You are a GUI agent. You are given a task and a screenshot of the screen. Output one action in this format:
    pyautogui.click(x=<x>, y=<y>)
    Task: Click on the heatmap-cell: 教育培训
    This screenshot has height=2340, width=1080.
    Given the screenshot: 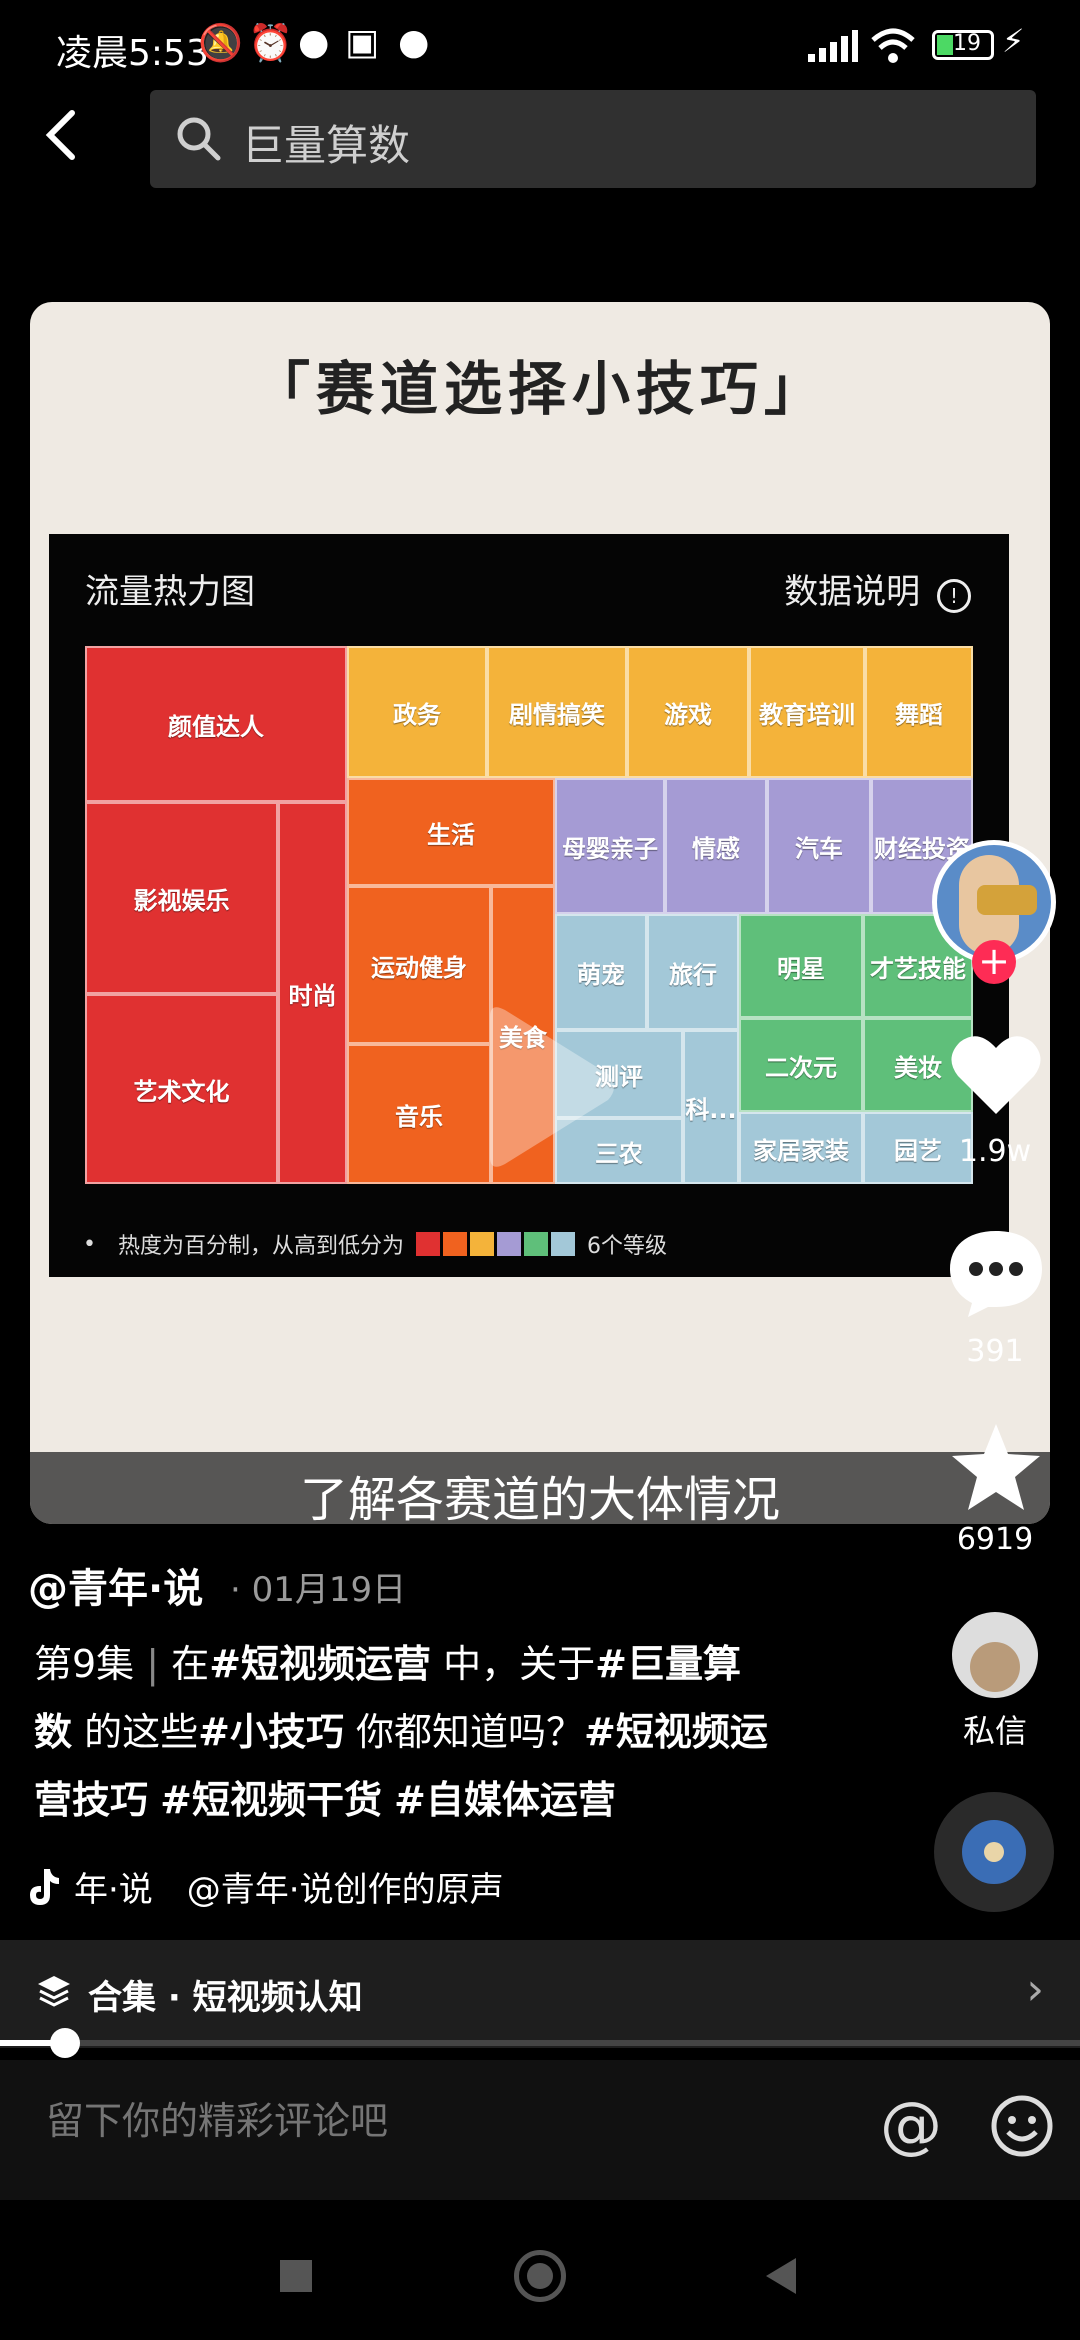 What is the action you would take?
    pyautogui.click(x=807, y=712)
    